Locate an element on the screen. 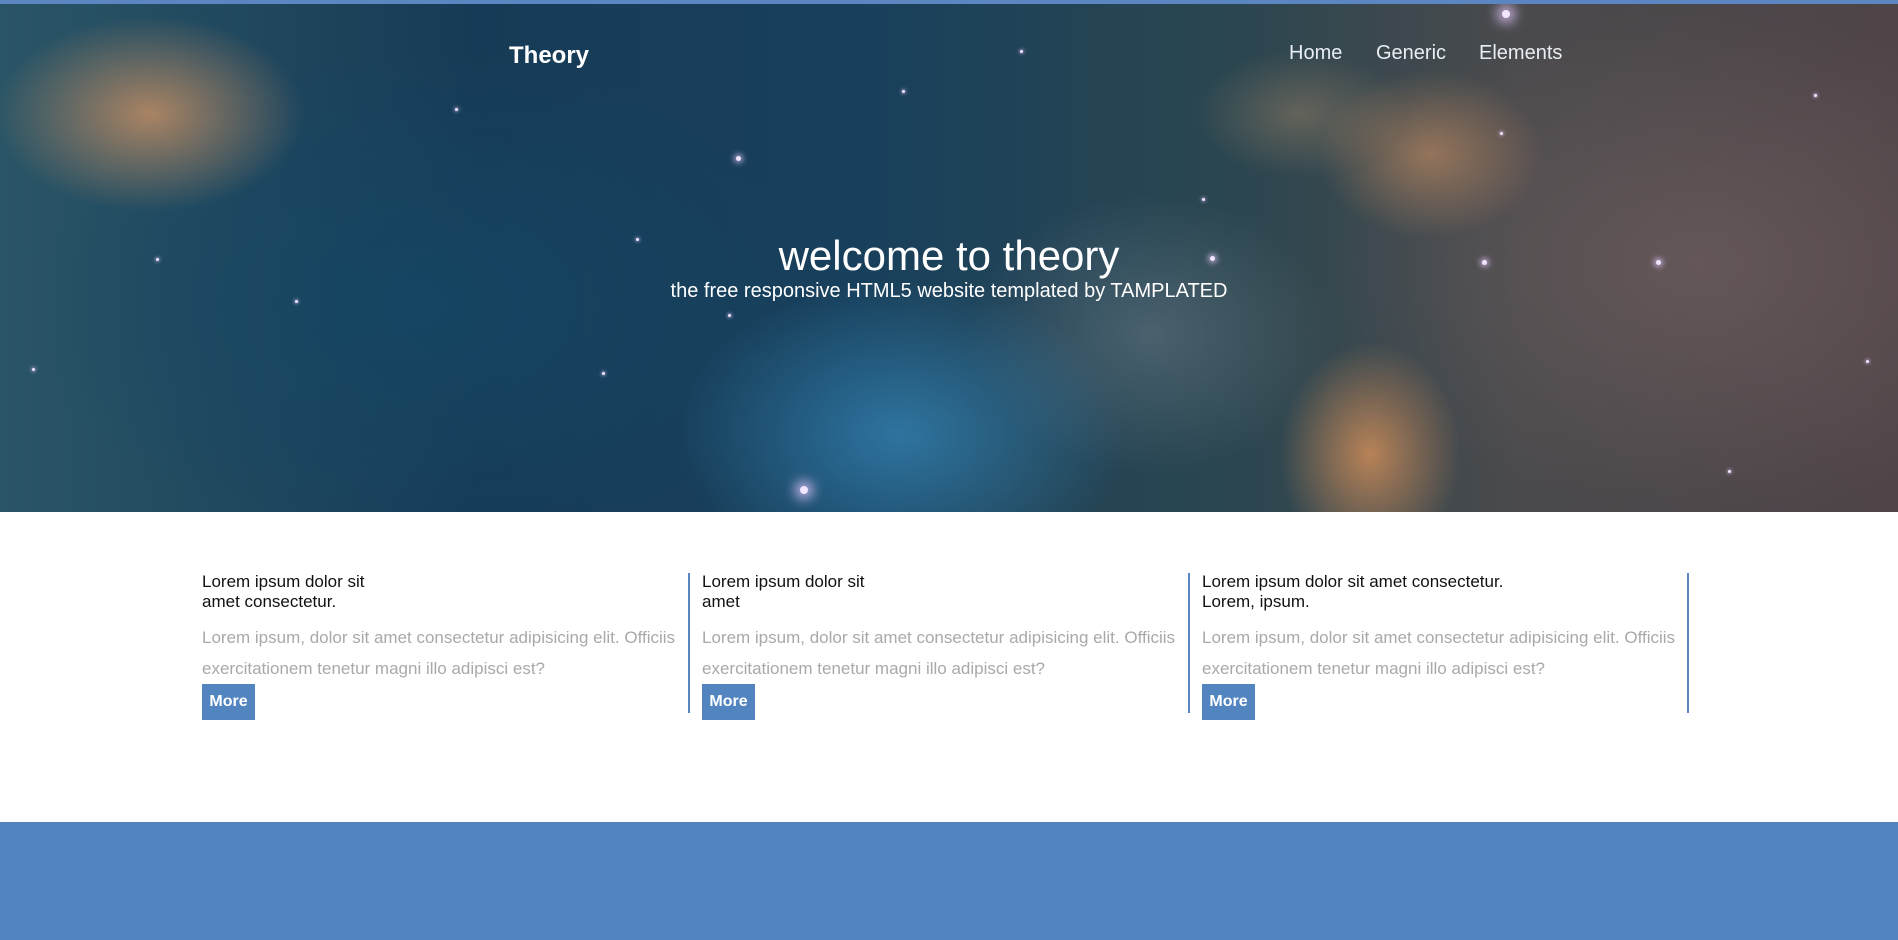 Image resolution: width=1898 pixels, height=940 pixels. site-header: Theory Home Generic Elements is located at coordinates (949, 54).